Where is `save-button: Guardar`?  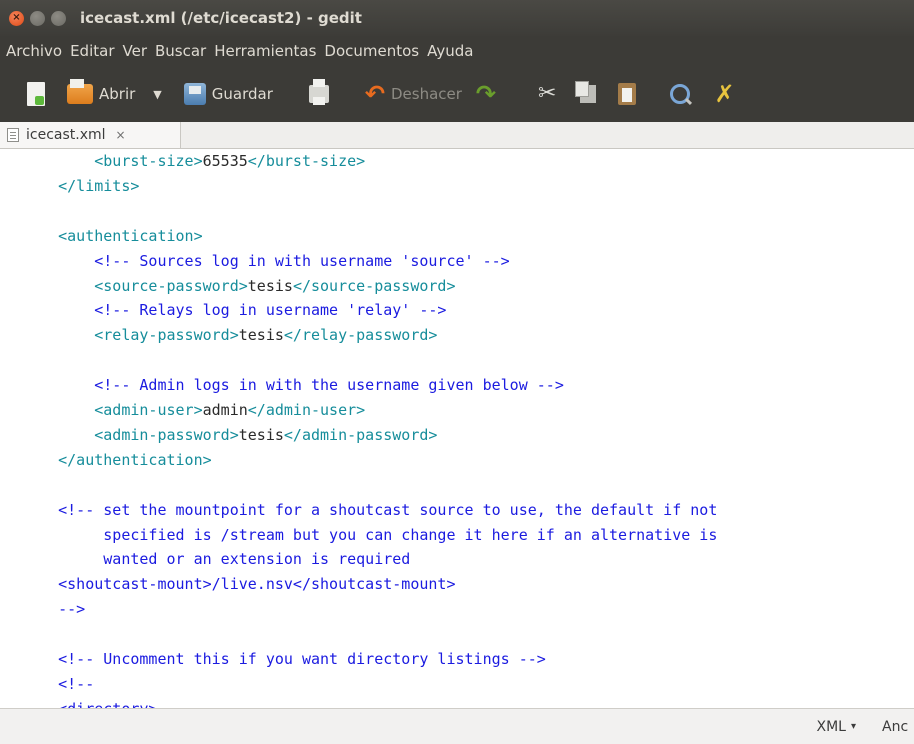 save-button: Guardar is located at coordinates (228, 94).